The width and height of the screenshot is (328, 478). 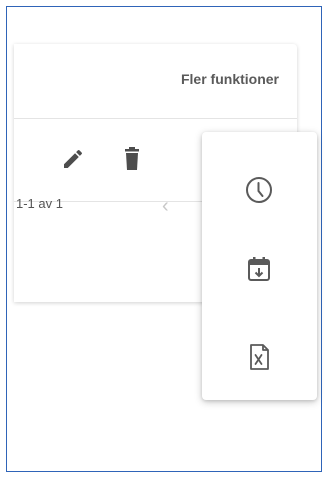 What do you see at coordinates (155, 81) in the screenshot?
I see `card-header: Fler funktioner` at bounding box center [155, 81].